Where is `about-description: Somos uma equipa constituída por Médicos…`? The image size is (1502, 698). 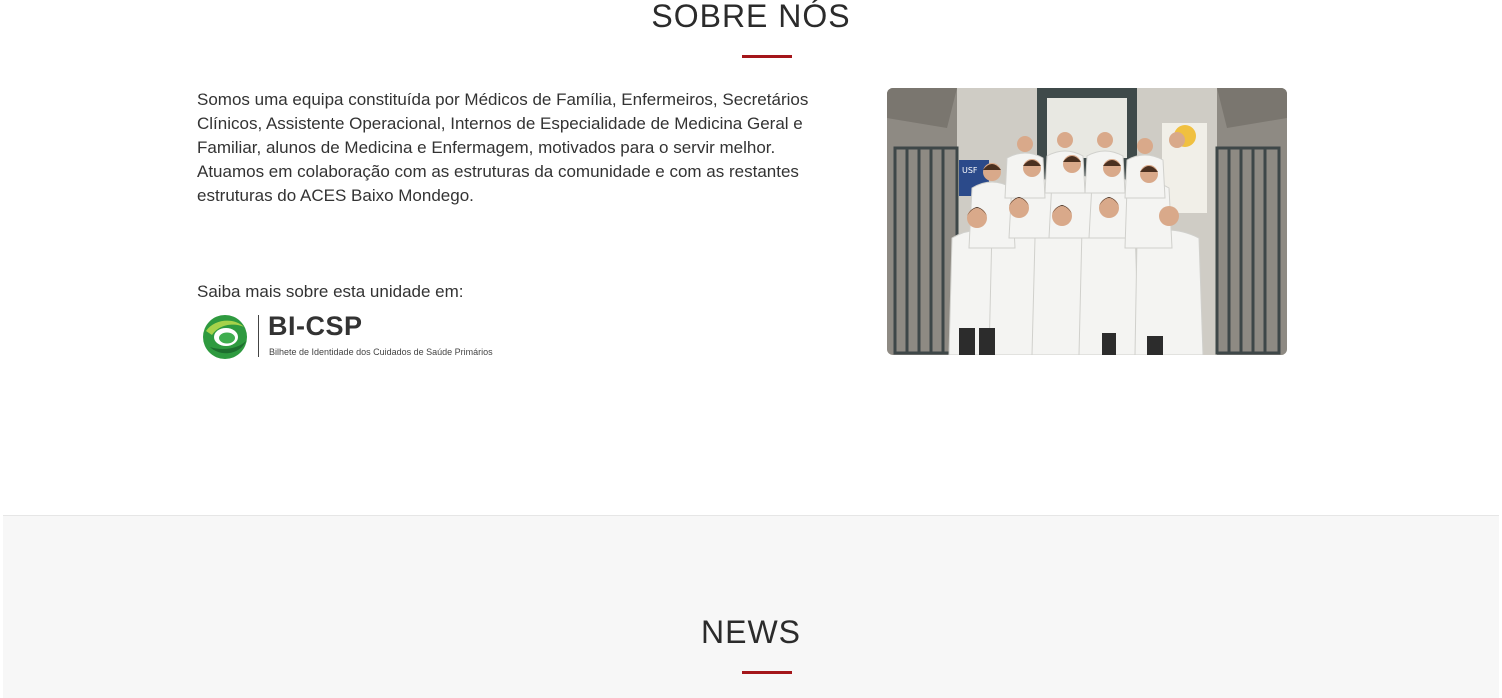
about-description: Somos uma equipa constituída por Médicos… is located at coordinates (503, 147).